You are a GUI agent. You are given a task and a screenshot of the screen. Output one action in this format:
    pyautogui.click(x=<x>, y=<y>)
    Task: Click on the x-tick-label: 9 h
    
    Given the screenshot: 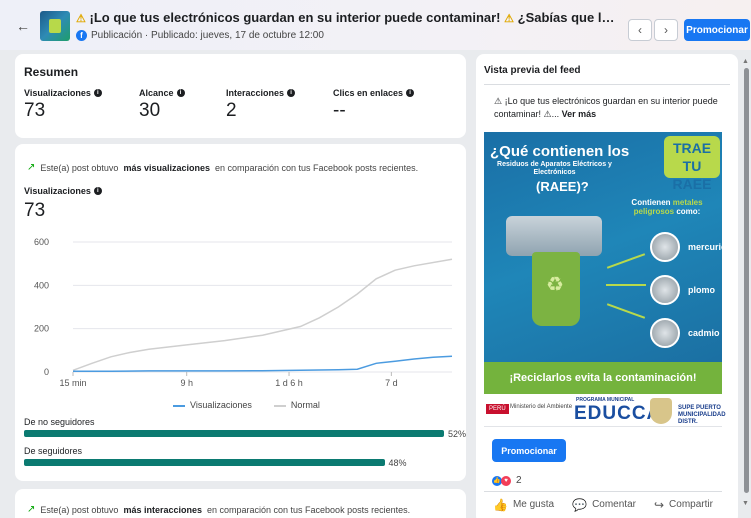 What is the action you would take?
    pyautogui.click(x=186, y=383)
    